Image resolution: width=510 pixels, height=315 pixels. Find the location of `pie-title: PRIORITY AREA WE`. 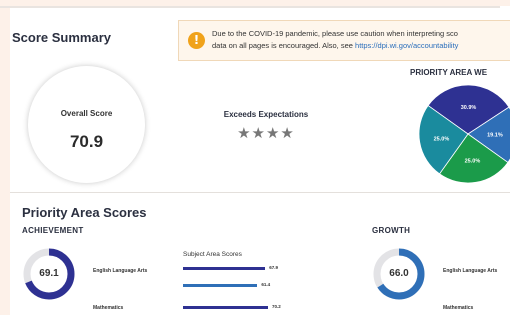

pie-title: PRIORITY AREA WE is located at coordinates (449, 72).